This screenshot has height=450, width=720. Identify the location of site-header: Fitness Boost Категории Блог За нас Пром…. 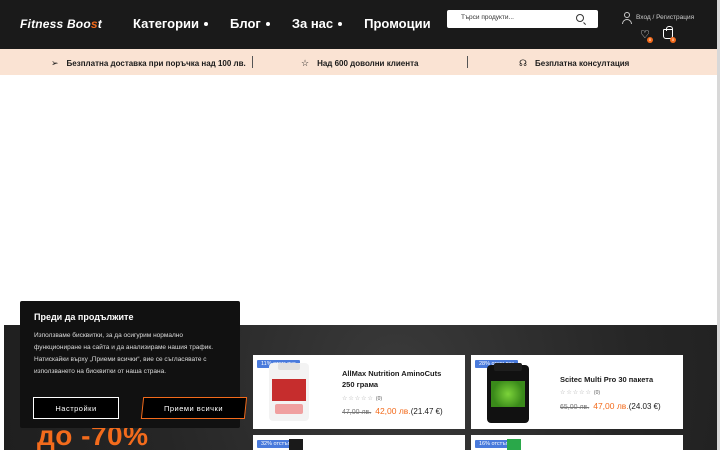
(360, 24).